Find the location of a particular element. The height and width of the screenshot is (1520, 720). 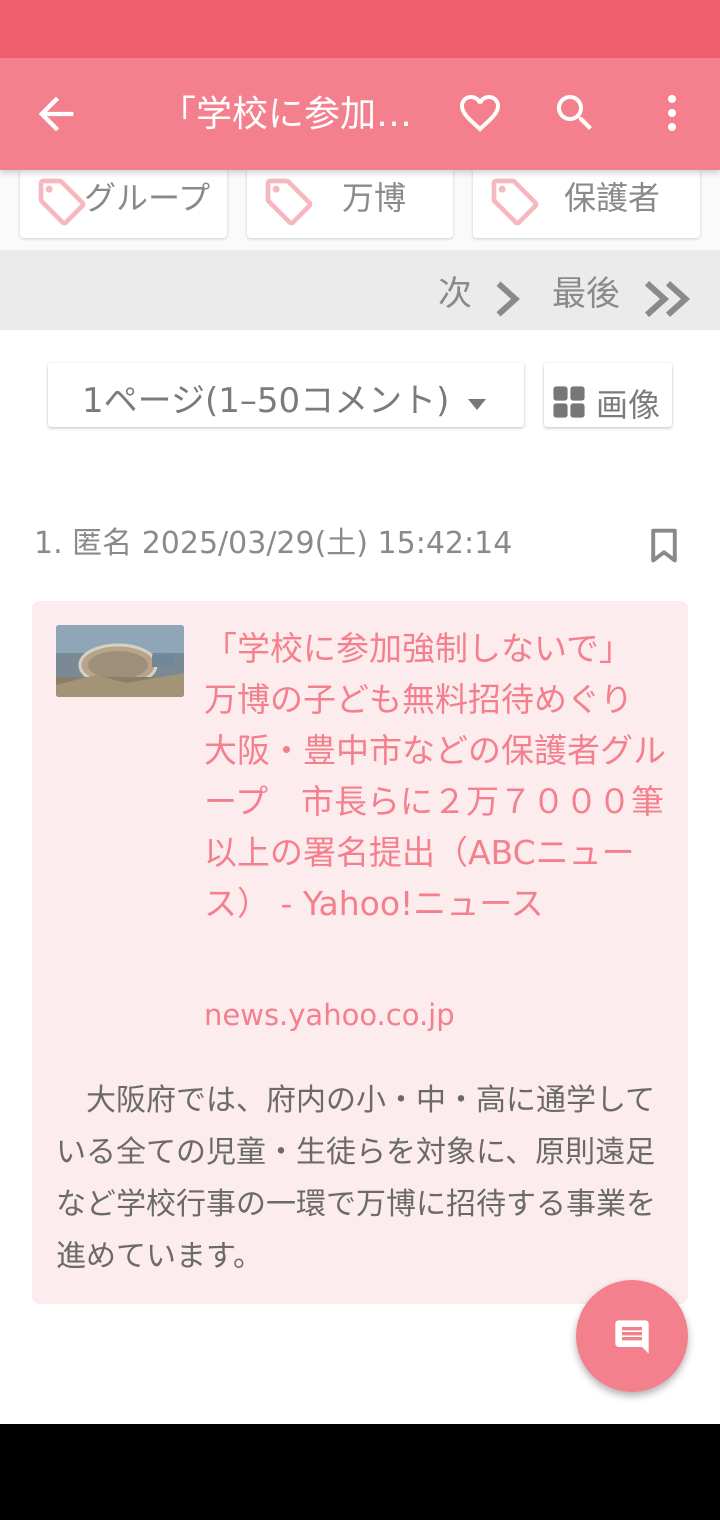

tag-row: グループ 万博 保護者 is located at coordinates (360, 210).